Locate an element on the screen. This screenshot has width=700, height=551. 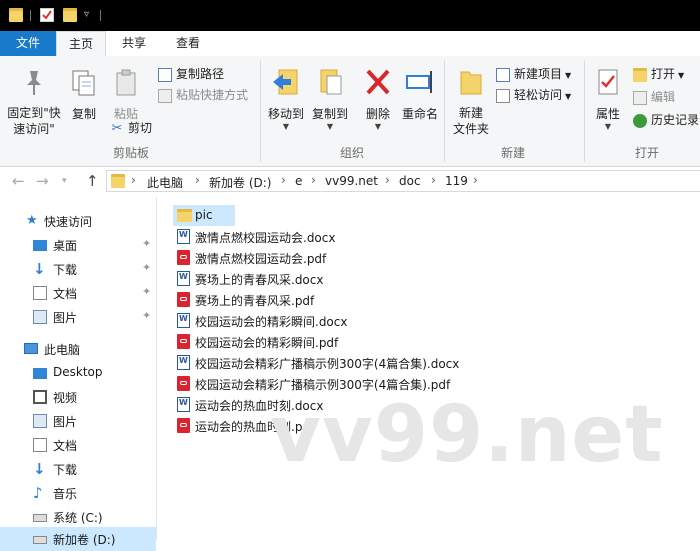
file-row: 激情点燃校园运动会.pdf is located at coordinates (323, 257).